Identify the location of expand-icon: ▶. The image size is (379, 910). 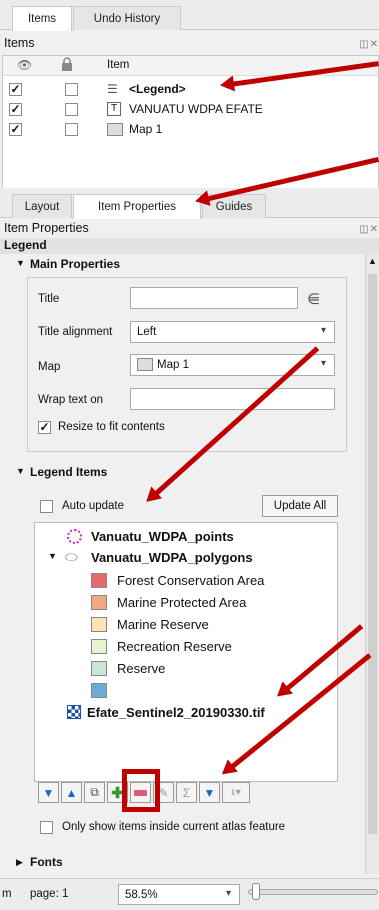
(19, 862).